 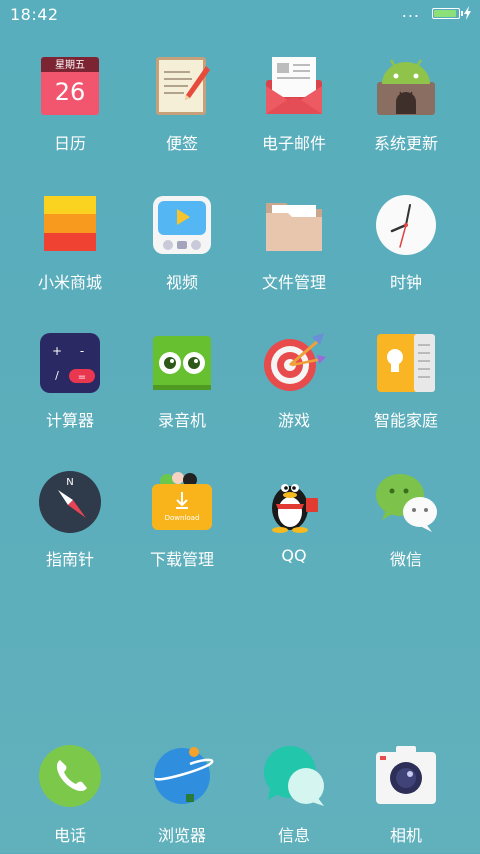 I want to click on app-label: 时钟, so click(x=405, y=282).